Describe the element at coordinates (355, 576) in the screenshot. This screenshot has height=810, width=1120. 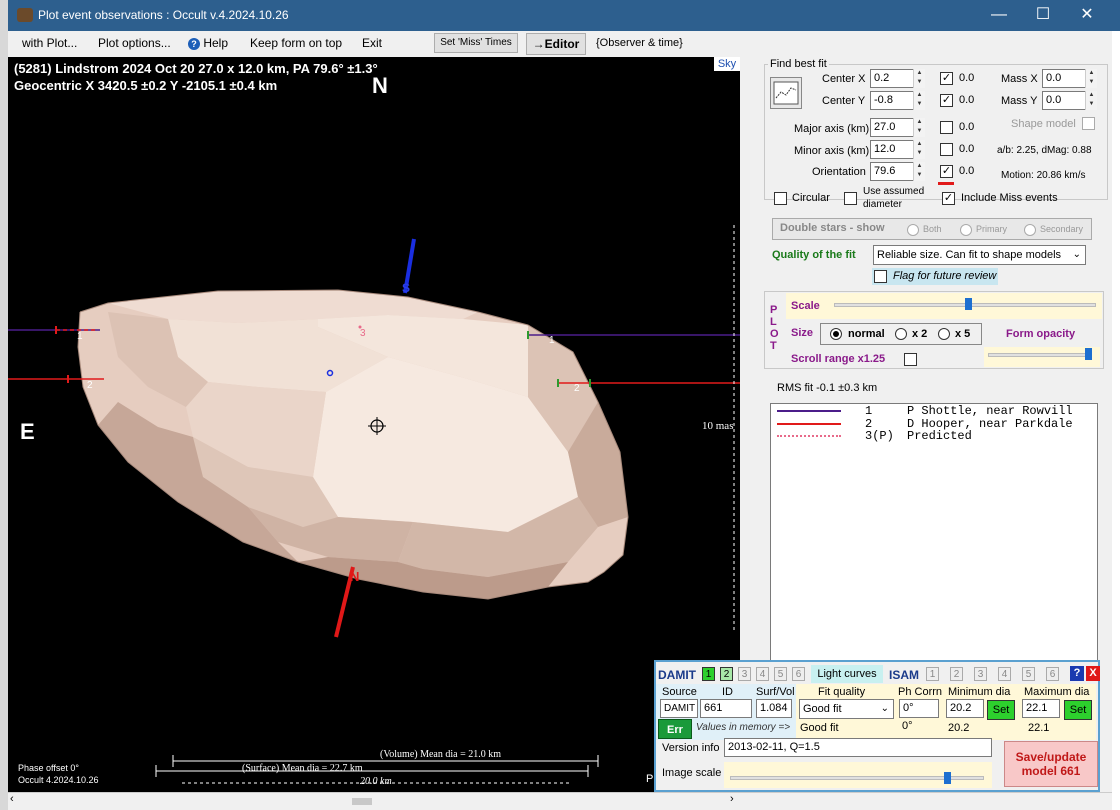
I see `pole-n-label: N` at that location.